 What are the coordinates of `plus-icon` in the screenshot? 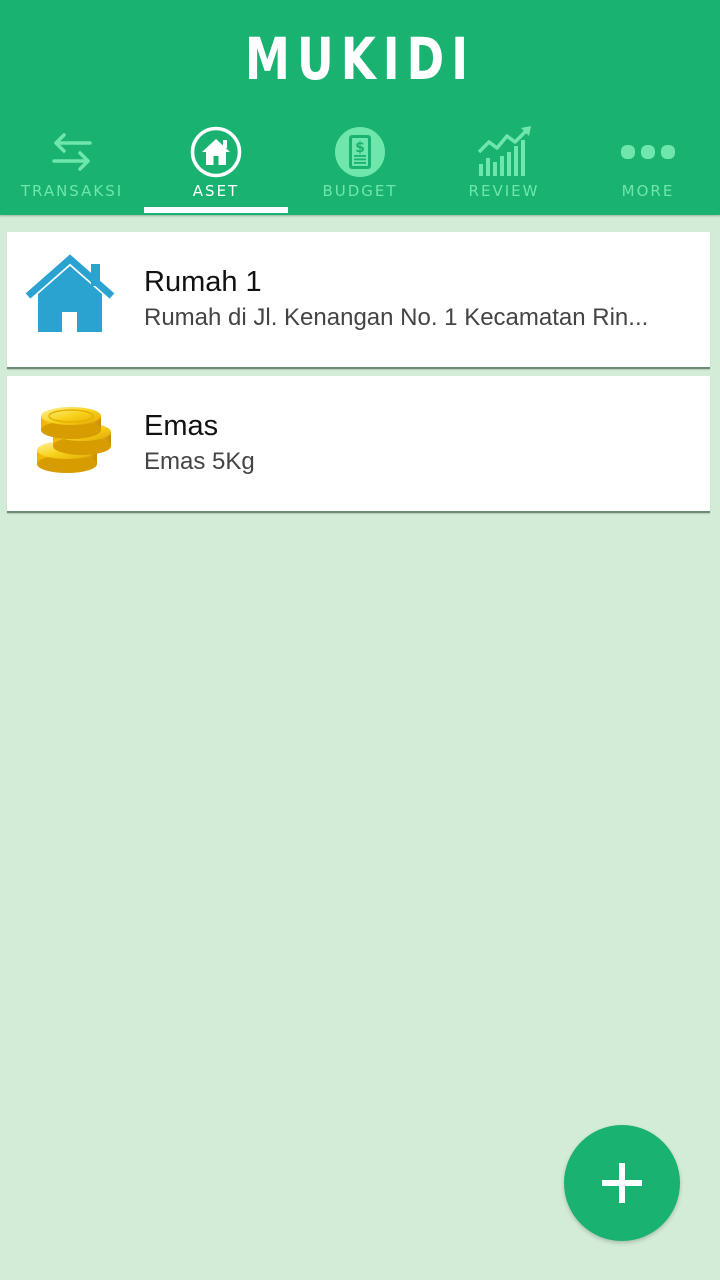 It's located at (622, 1183).